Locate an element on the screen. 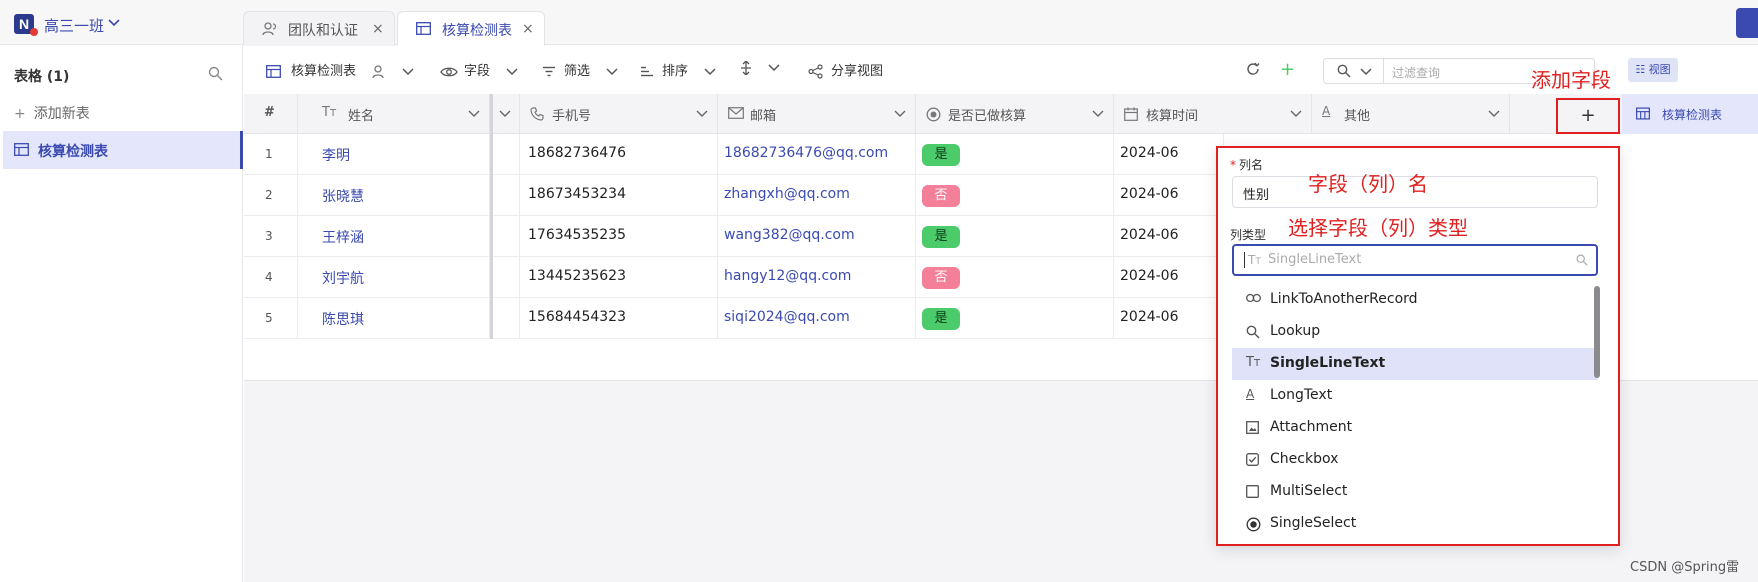  attachment-icon is located at coordinates (1252, 427).